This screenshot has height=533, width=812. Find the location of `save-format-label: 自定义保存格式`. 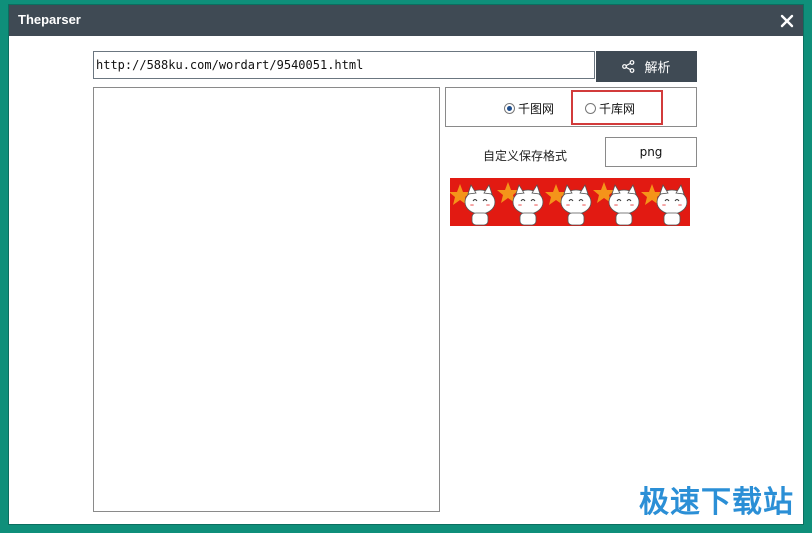

save-format-label: 自定义保存格式 is located at coordinates (525, 156).